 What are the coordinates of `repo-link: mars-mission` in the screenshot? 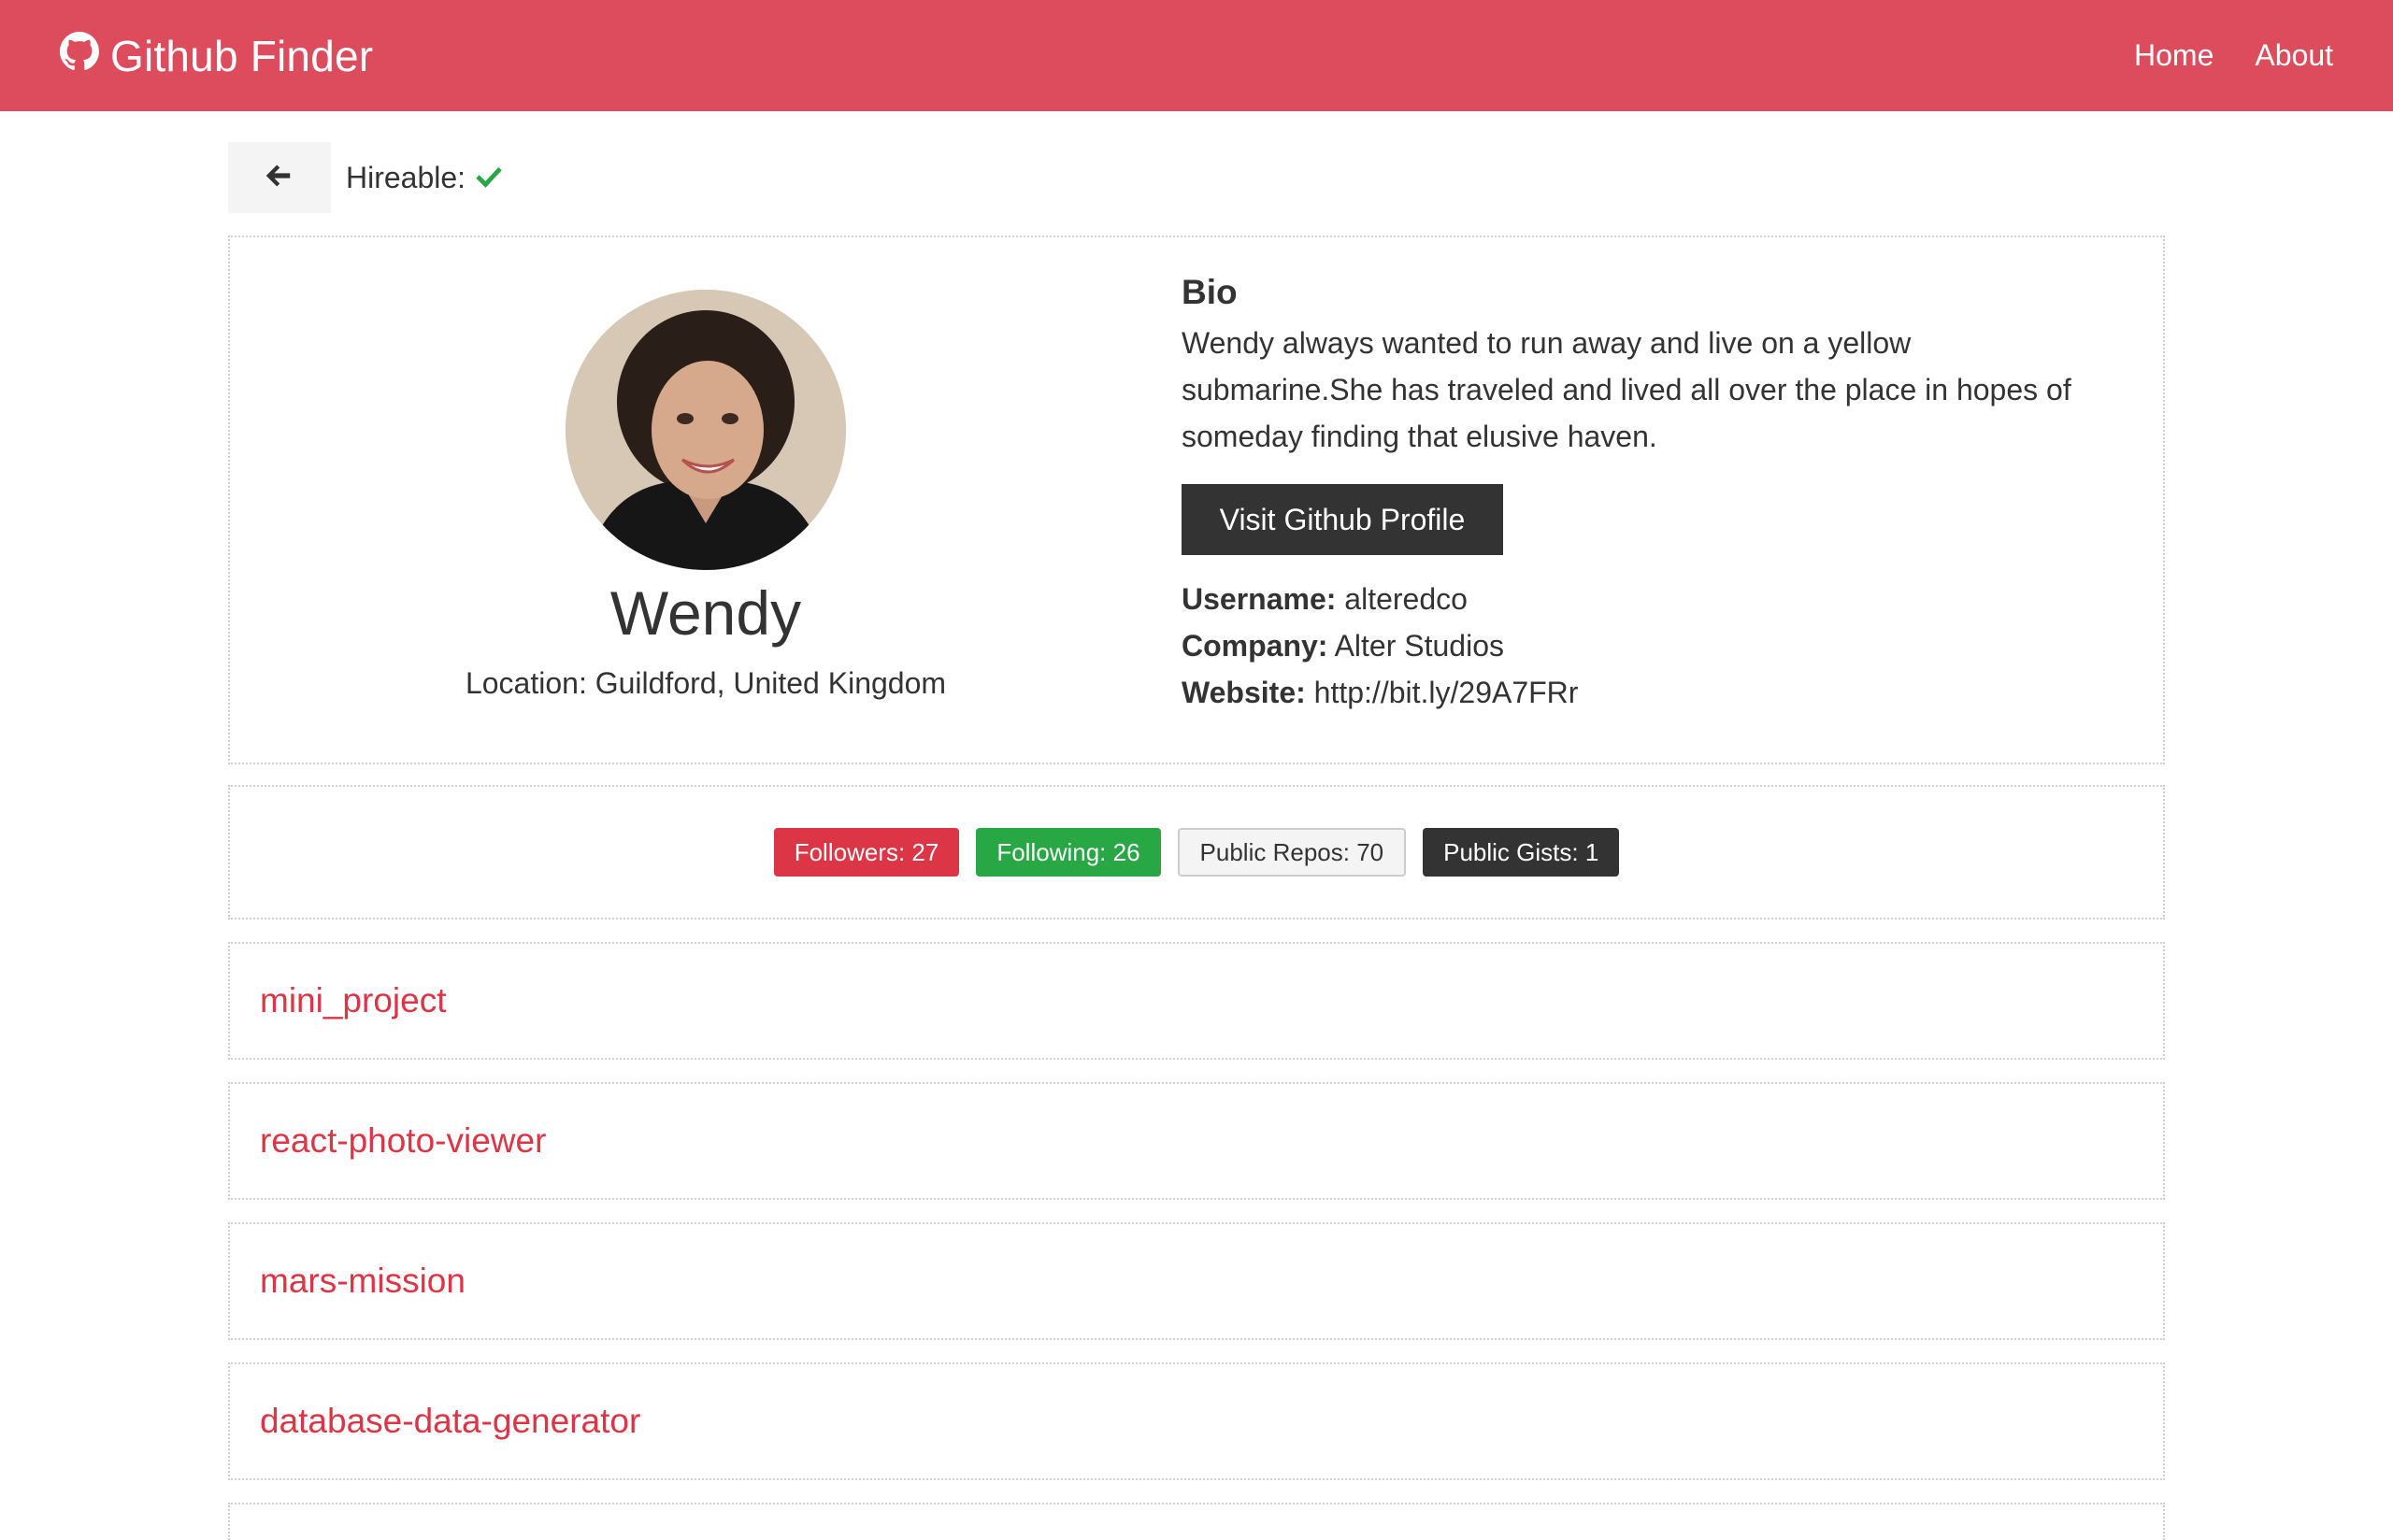 It's located at (363, 1281).